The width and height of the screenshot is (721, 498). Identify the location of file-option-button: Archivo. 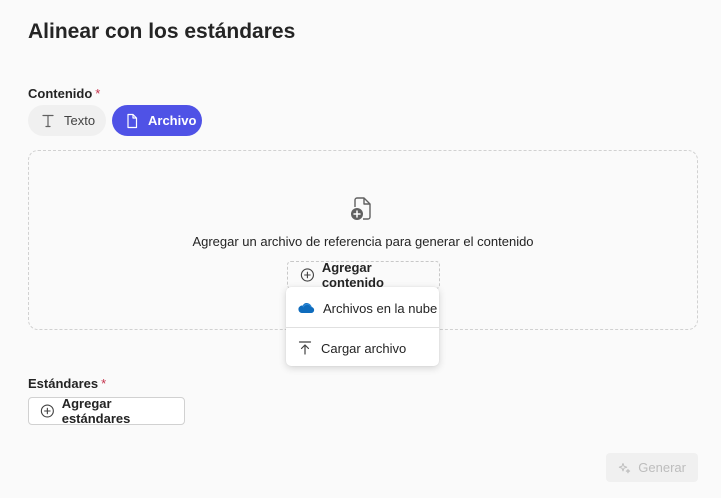
(157, 120).